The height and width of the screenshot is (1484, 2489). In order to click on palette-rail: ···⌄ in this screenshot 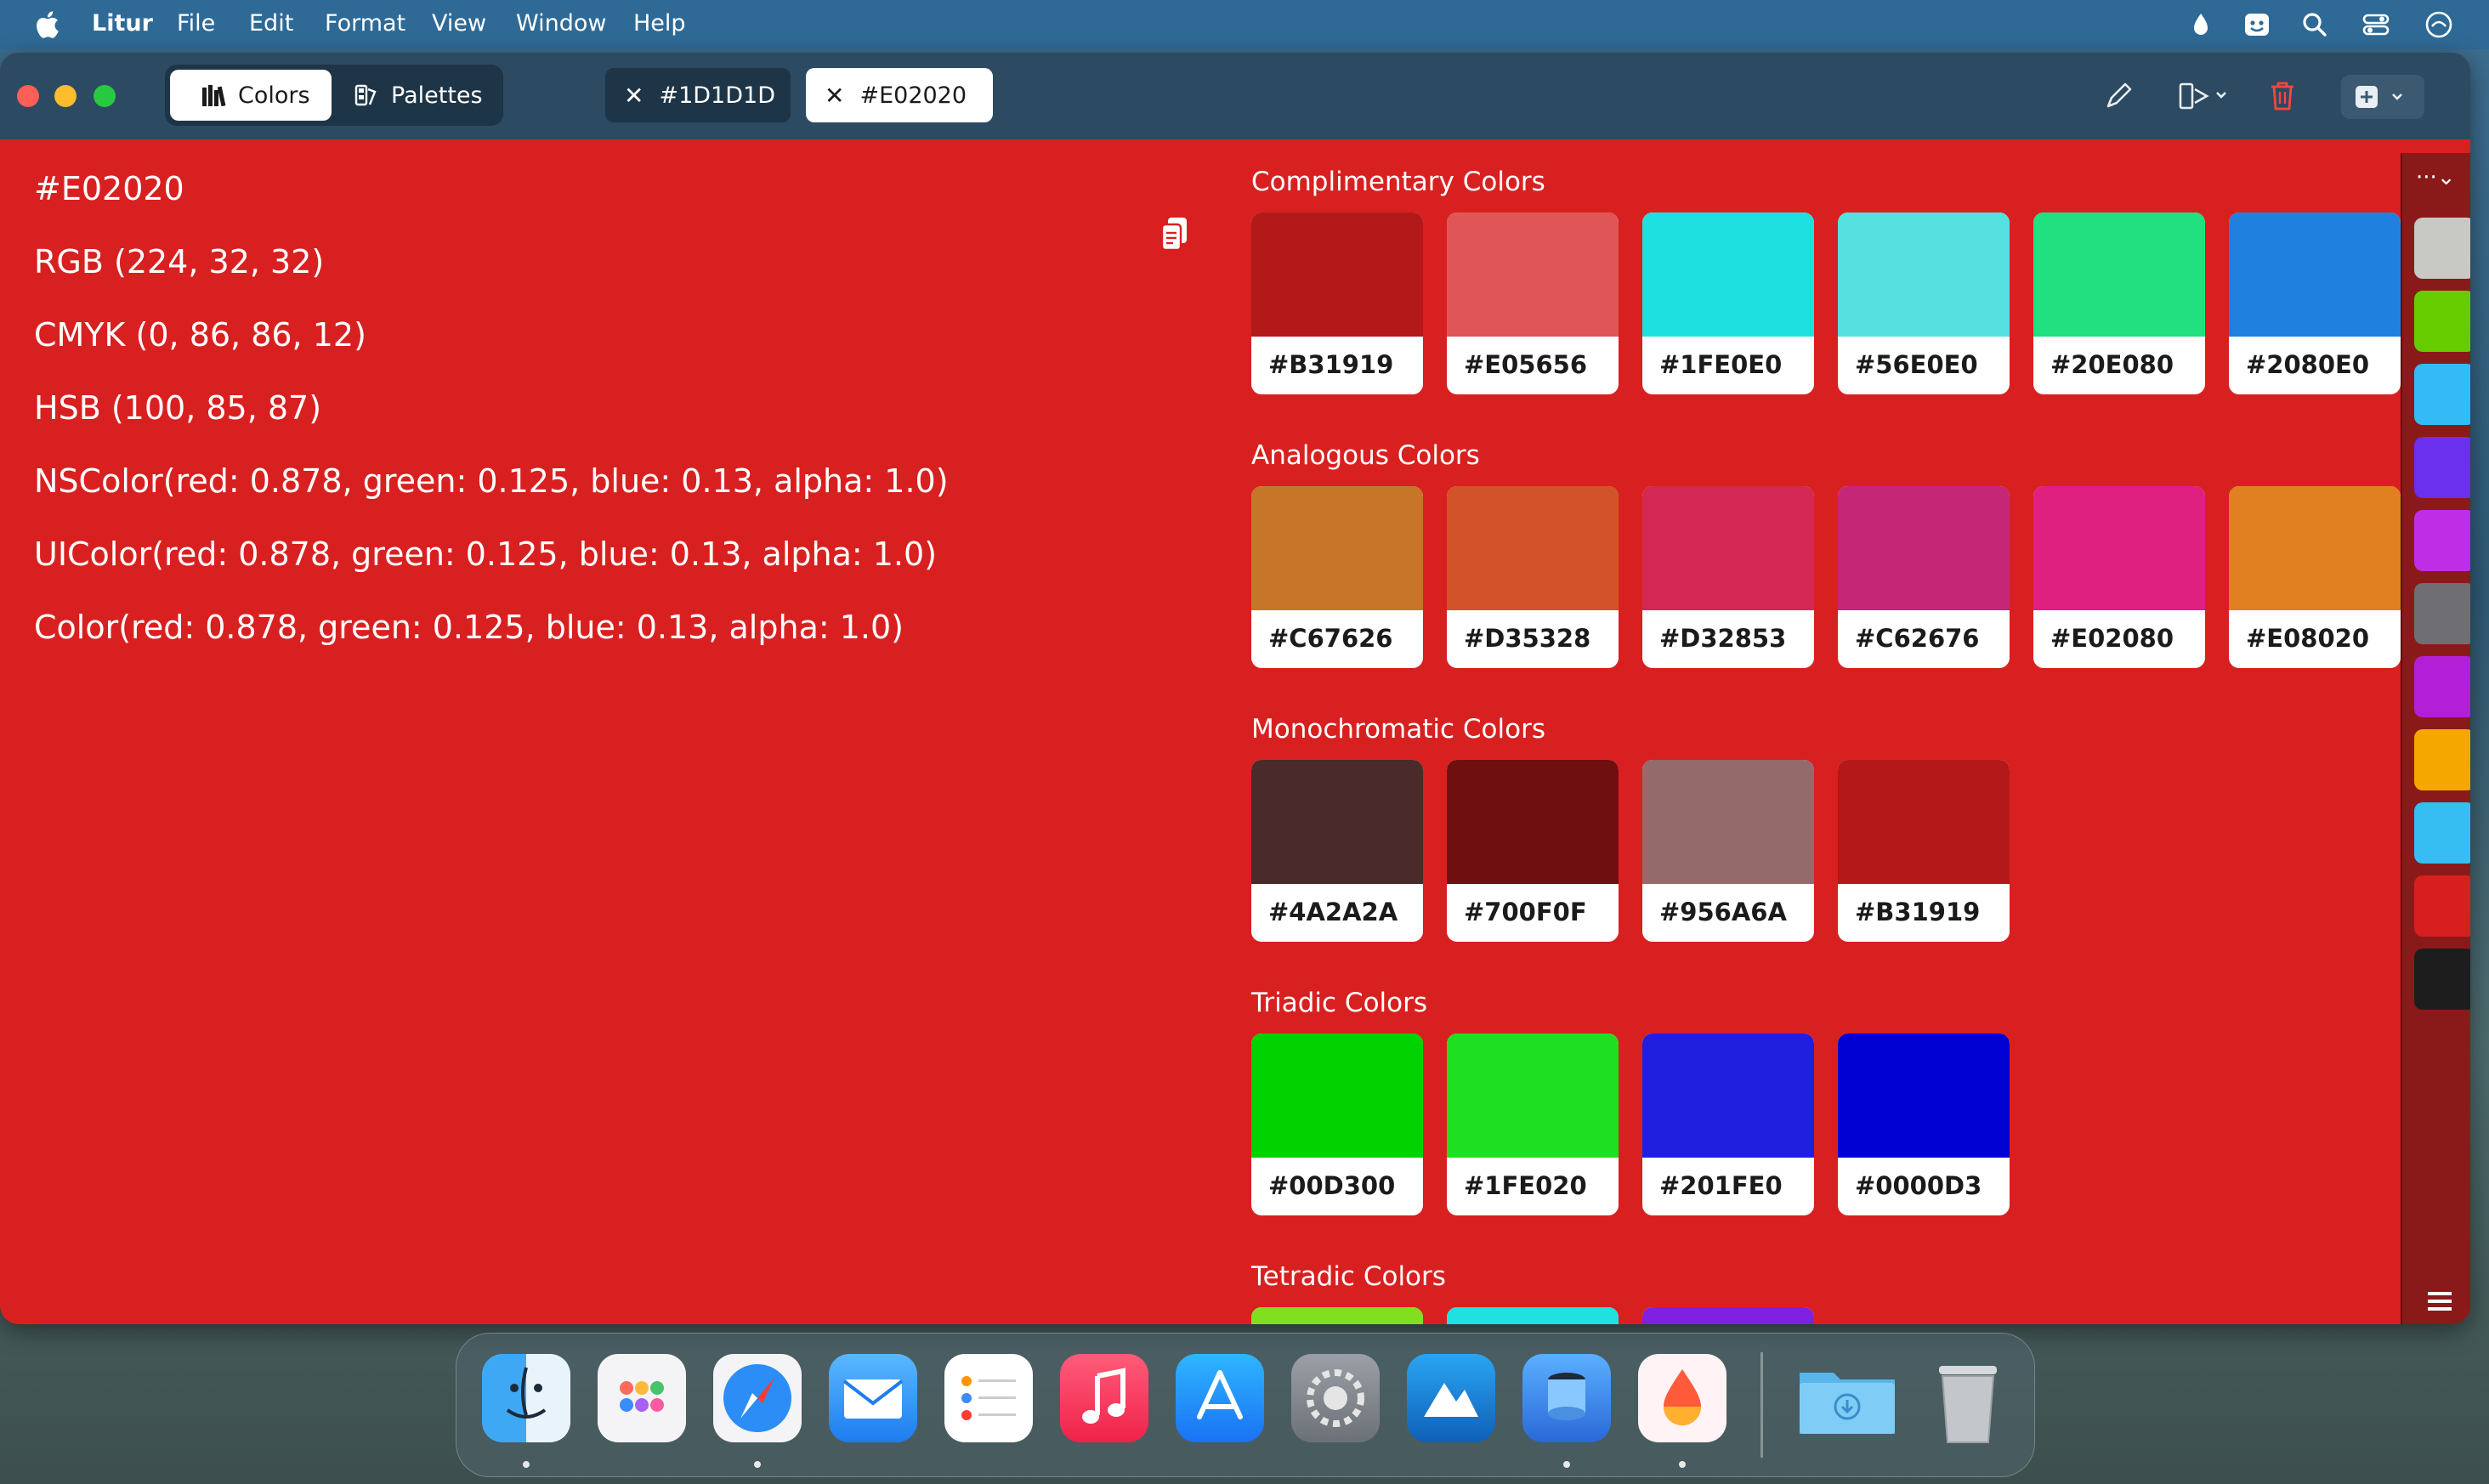, I will do `click(2435, 738)`.